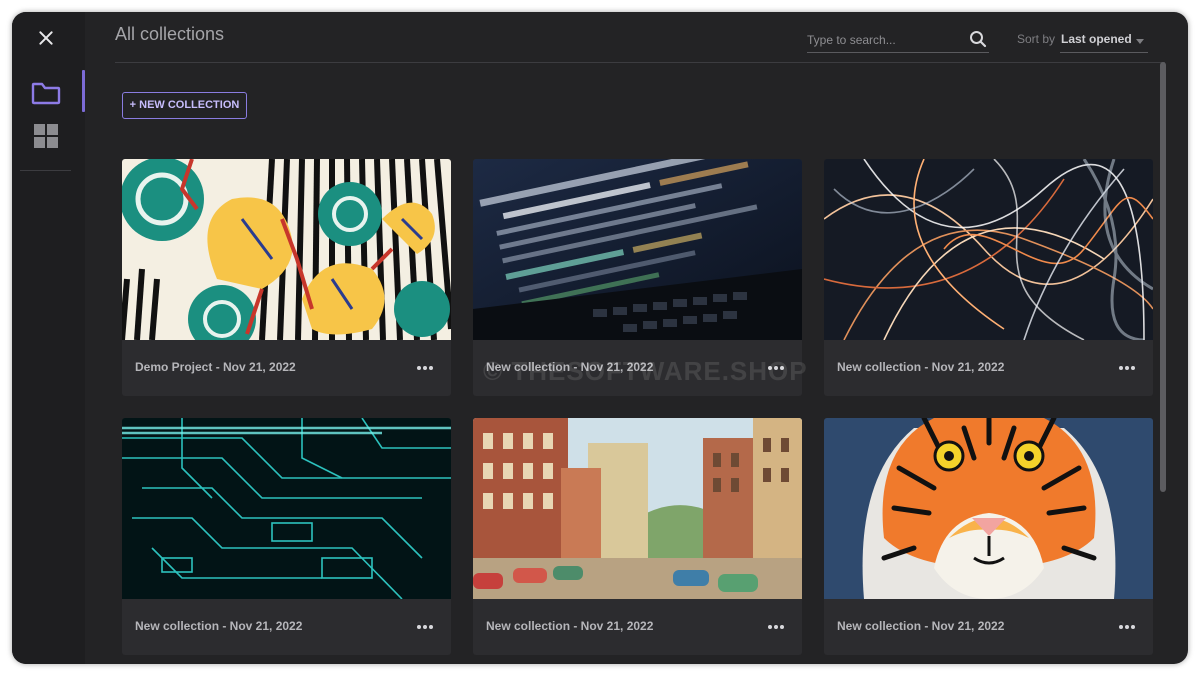 The width and height of the screenshot is (1200, 676). I want to click on sidebar, so click(48, 338).